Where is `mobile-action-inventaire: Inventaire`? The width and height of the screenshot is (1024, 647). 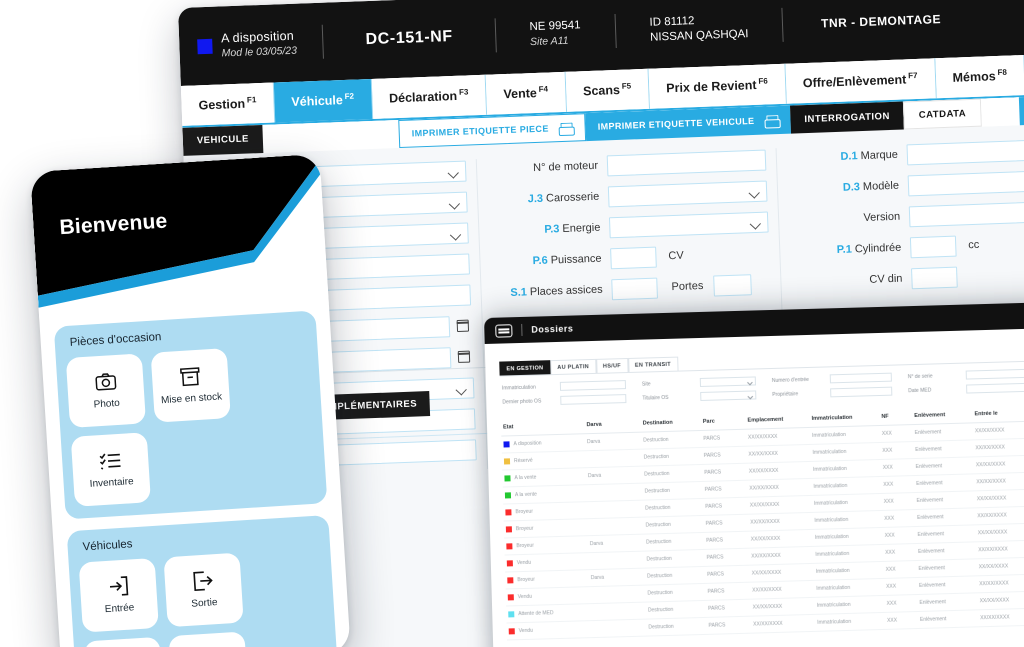
mobile-action-inventaire: Inventaire is located at coordinates (110, 469).